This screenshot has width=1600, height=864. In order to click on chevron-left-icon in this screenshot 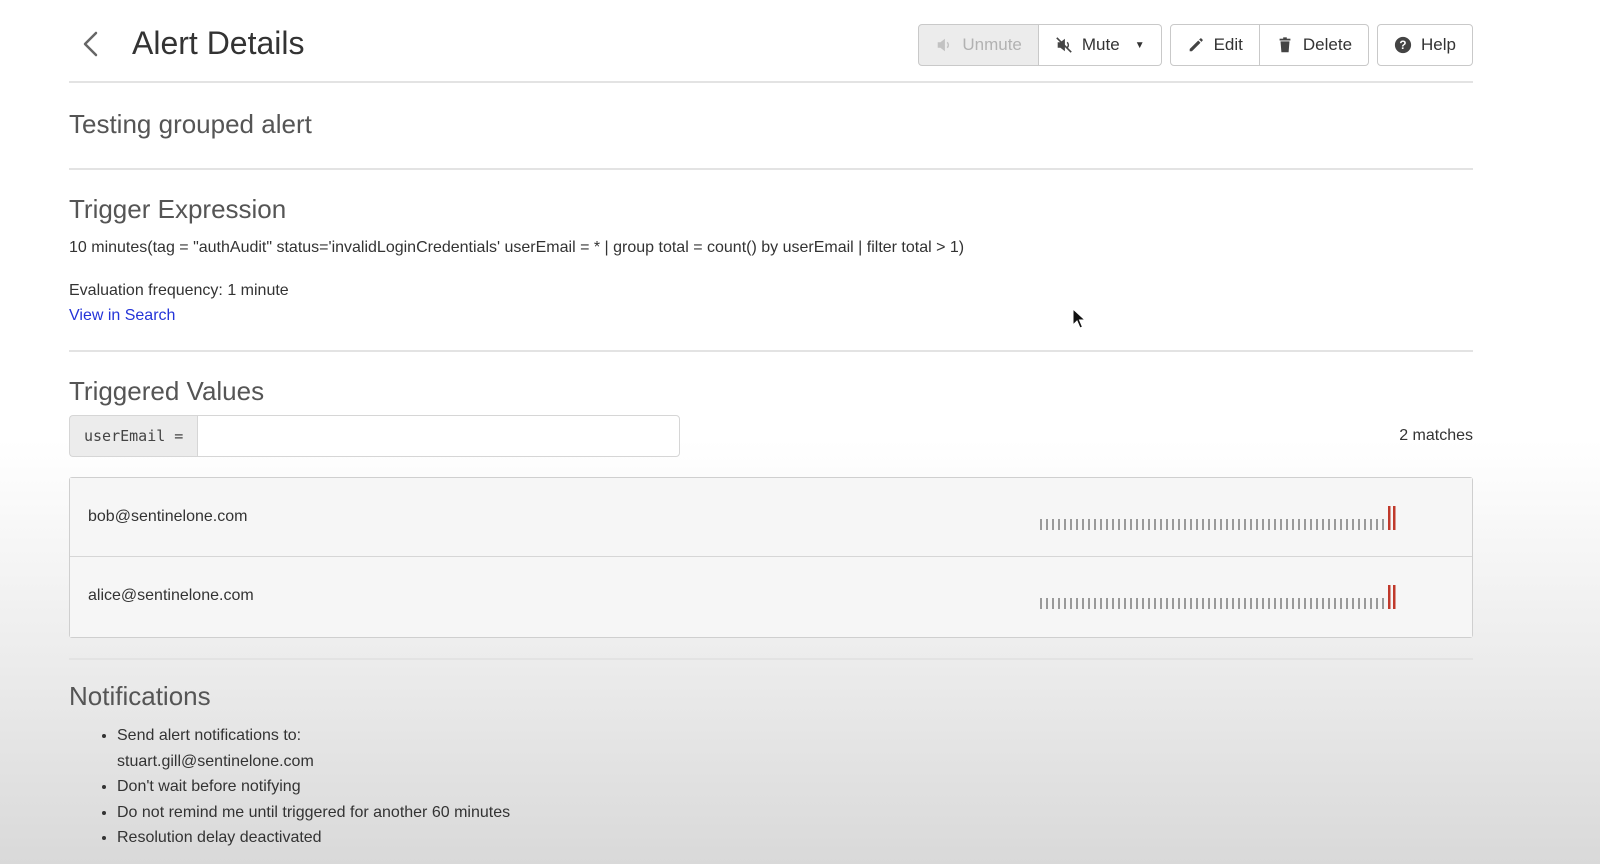, I will do `click(90, 44)`.